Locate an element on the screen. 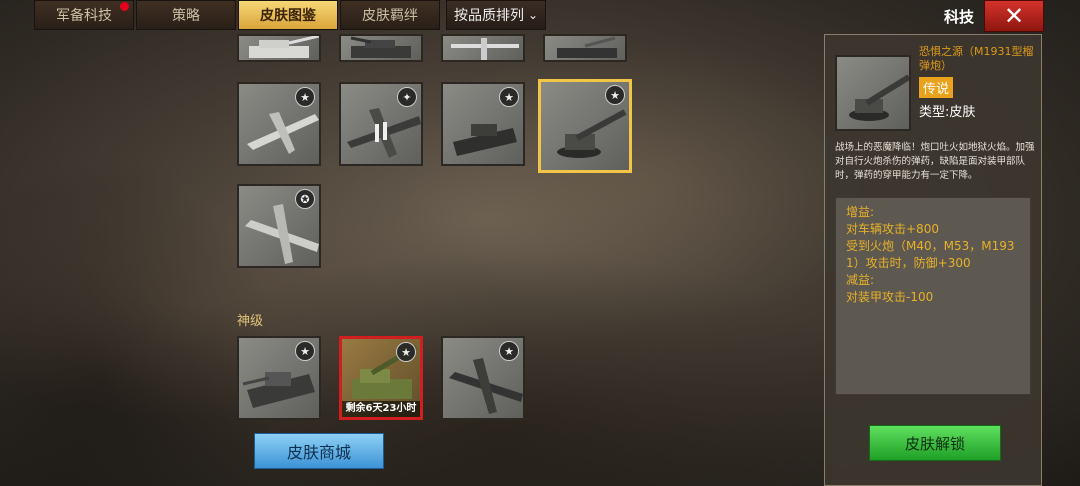 The height and width of the screenshot is (486, 1080). skin-card-selected: ★ is located at coordinates (585, 126).